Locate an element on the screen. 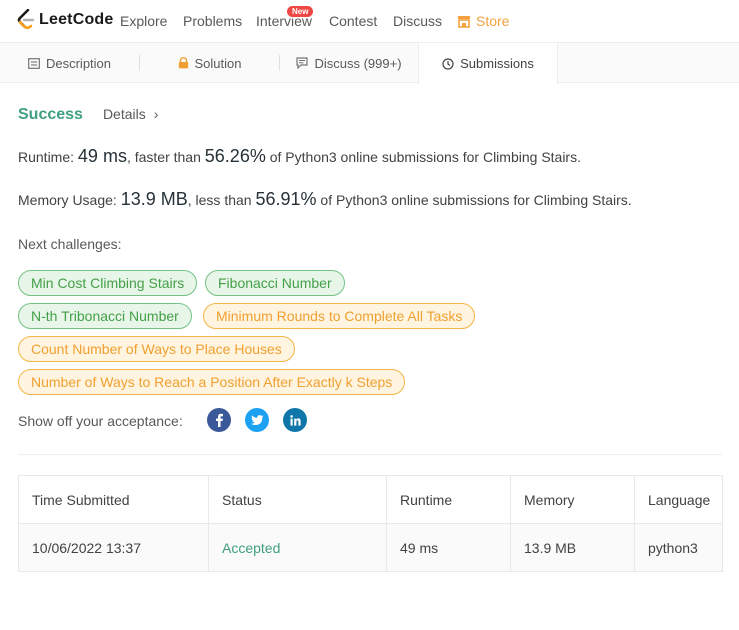  details-link: Details is located at coordinates (124, 114).